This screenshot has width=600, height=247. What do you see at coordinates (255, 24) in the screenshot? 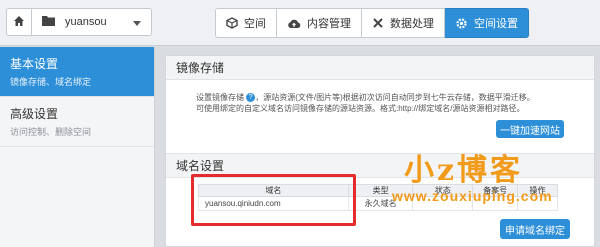
I see `tab-label: 空间` at bounding box center [255, 24].